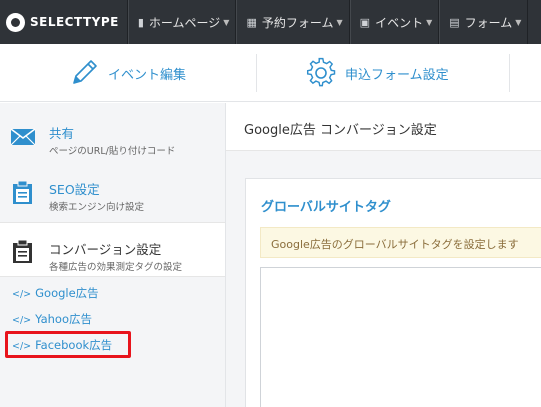 Image resolution: width=541 pixels, height=407 pixels. What do you see at coordinates (23, 137) in the screenshot?
I see `envelope-icon` at bounding box center [23, 137].